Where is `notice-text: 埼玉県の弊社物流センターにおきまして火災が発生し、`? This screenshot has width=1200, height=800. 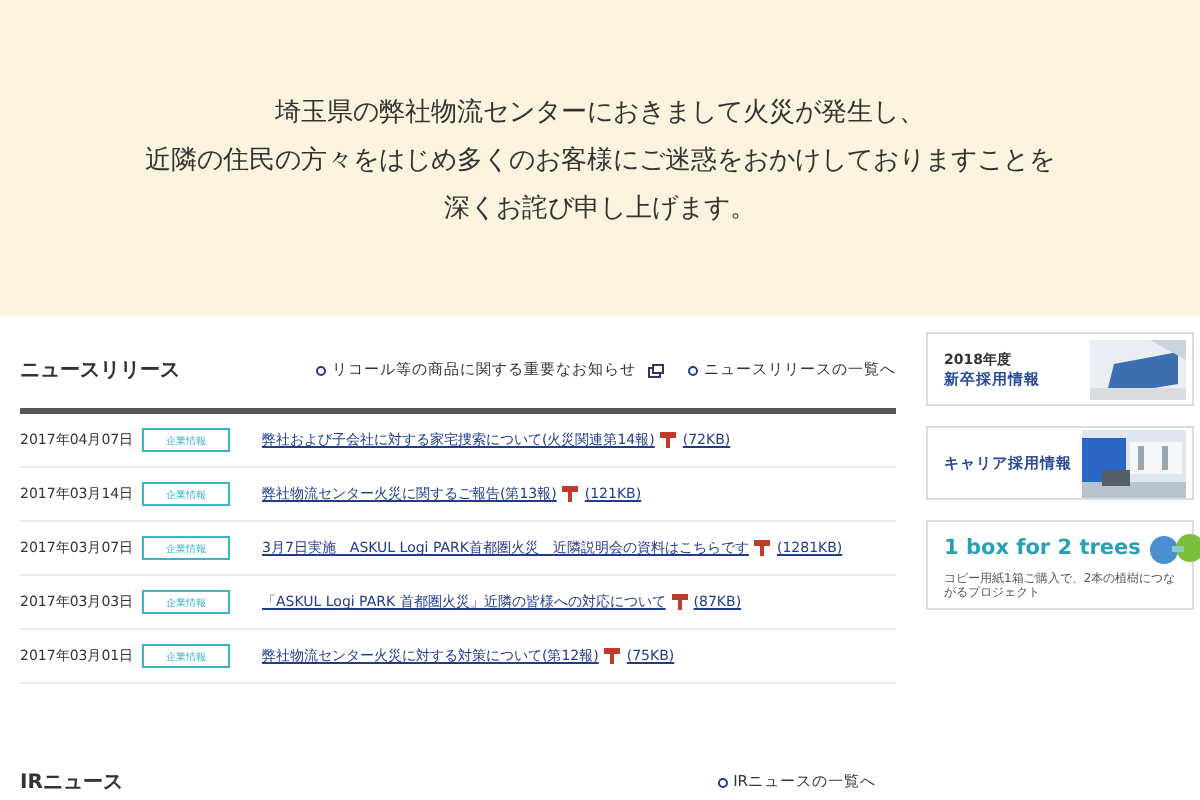
notice-text: 埼玉県の弊社物流センターにおきまして火災が発生し、 is located at coordinates (600, 114).